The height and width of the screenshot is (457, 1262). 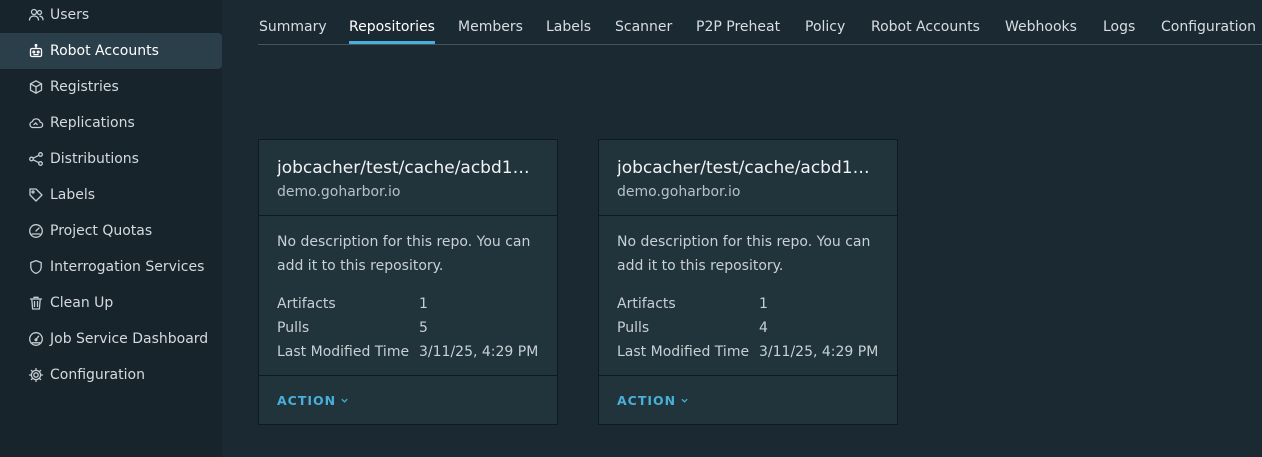 I want to click on tab-logs: Logs, so click(x=1119, y=30).